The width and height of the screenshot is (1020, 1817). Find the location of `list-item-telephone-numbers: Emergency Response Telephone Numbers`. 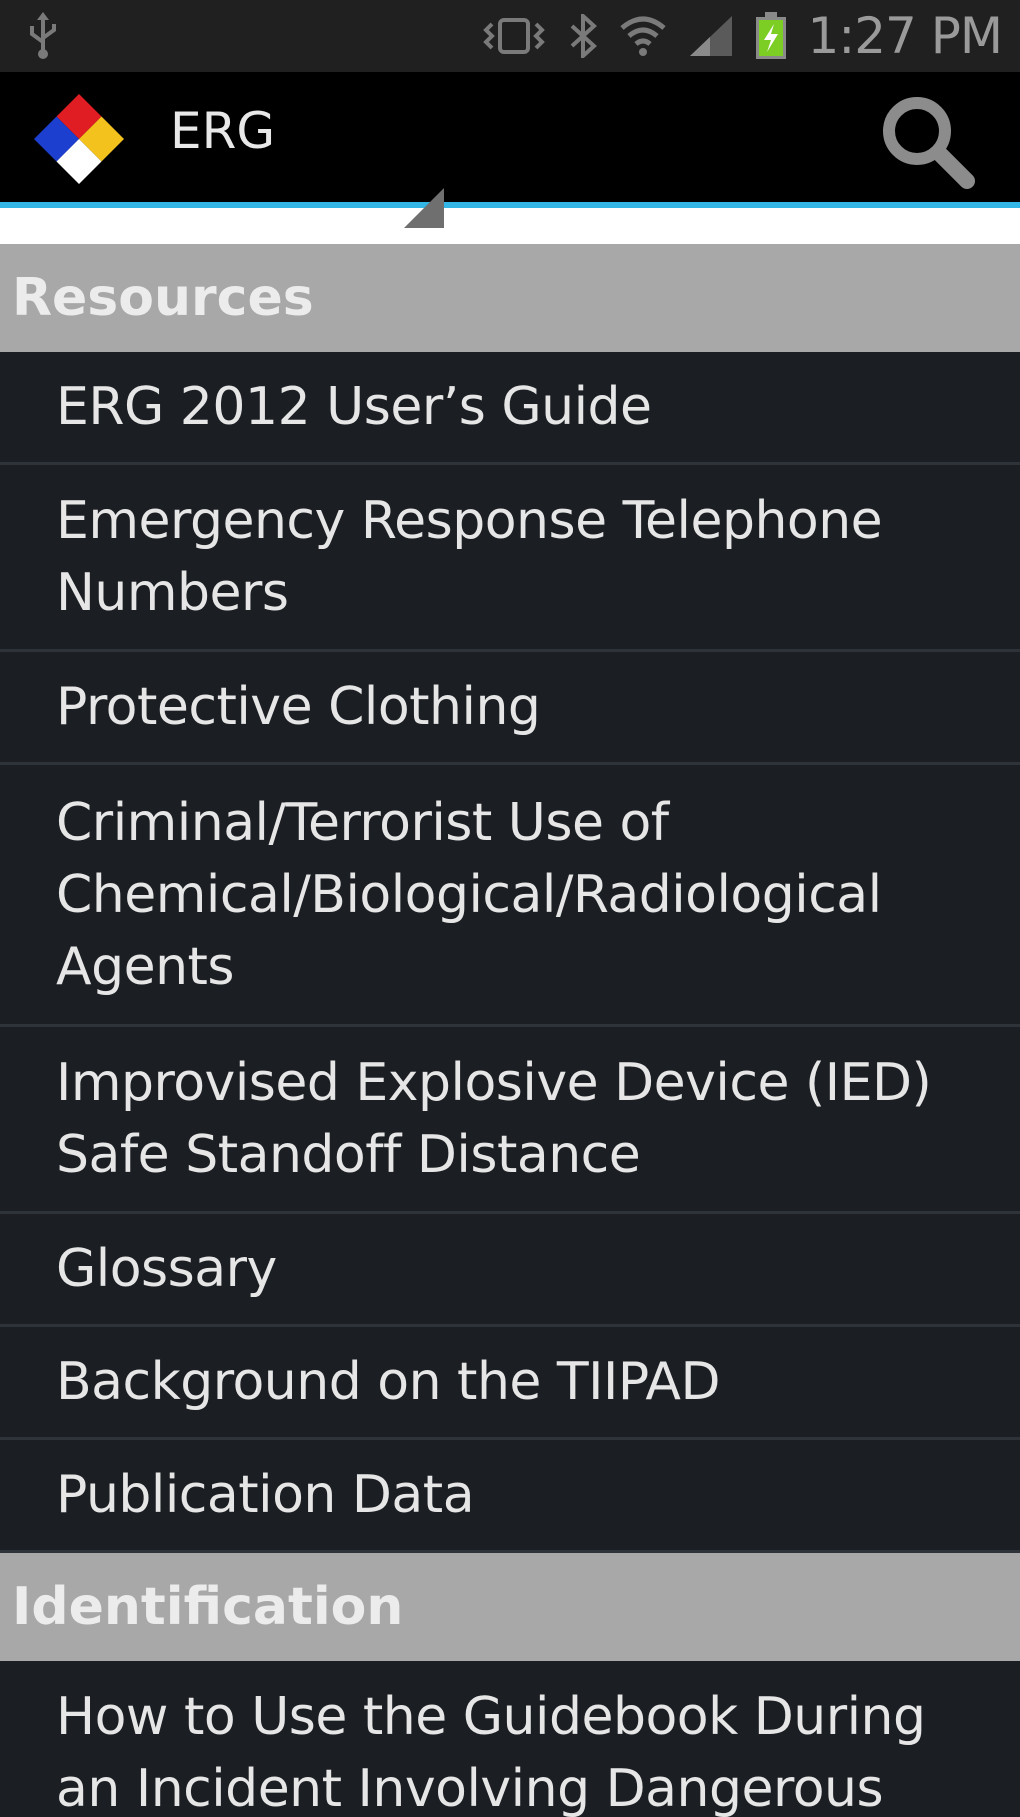

list-item-telephone-numbers: Emergency Response Telephone Numbers is located at coordinates (510, 558).